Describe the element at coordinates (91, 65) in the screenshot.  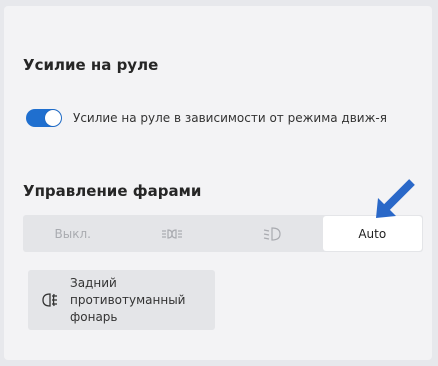
I see `steering-effort-title: Усилие на руле` at that location.